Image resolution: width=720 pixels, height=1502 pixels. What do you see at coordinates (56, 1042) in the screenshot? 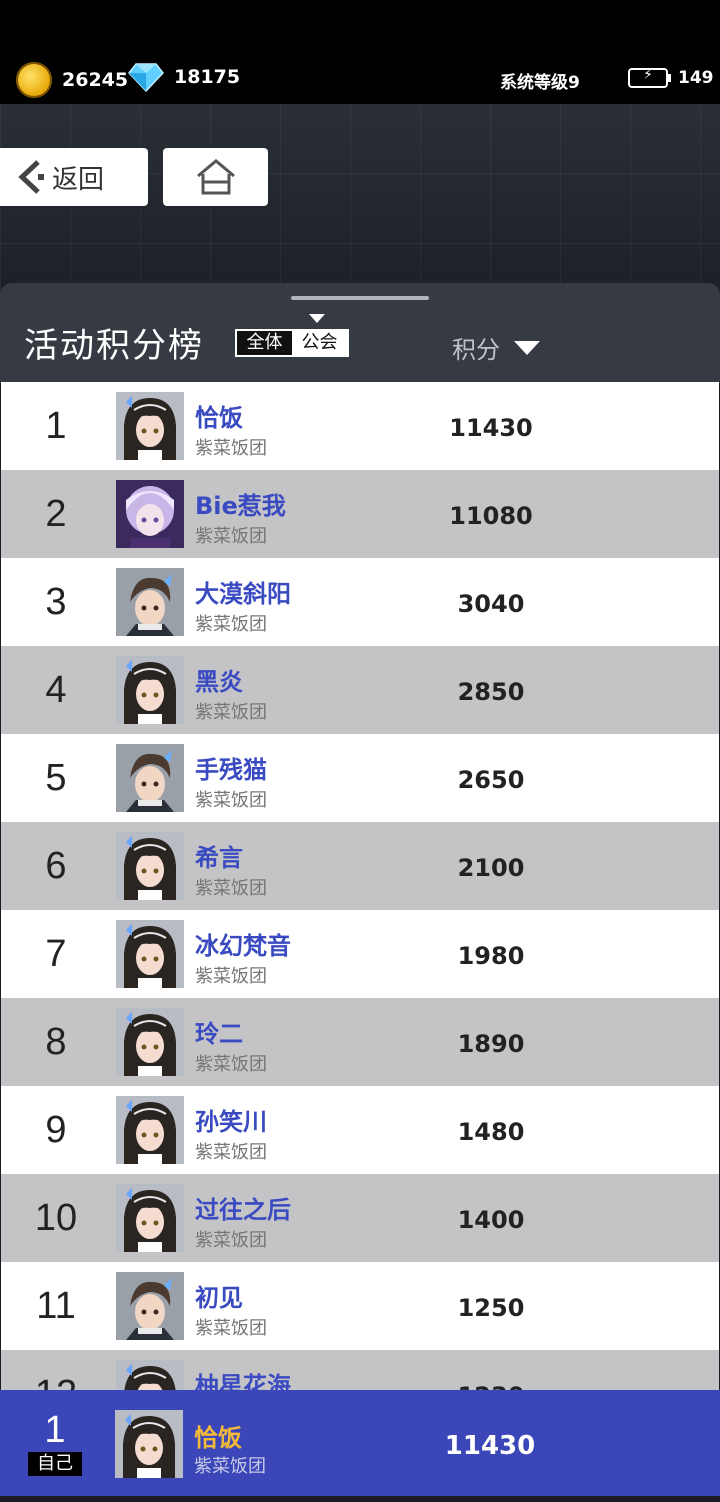
I see `rank-number: 8` at bounding box center [56, 1042].